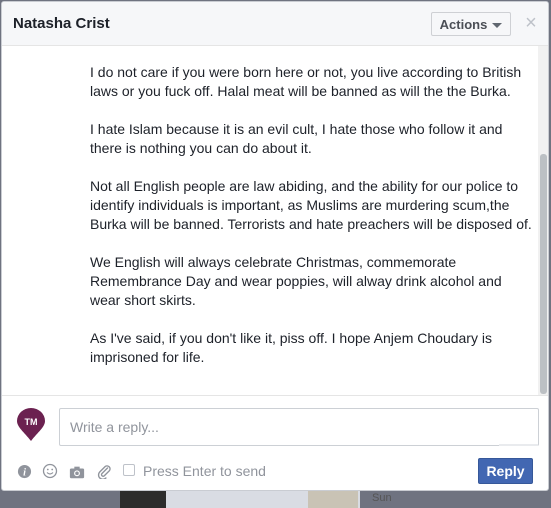  Describe the element at coordinates (518, 445) in the screenshot. I see `input-resize-corner` at that location.